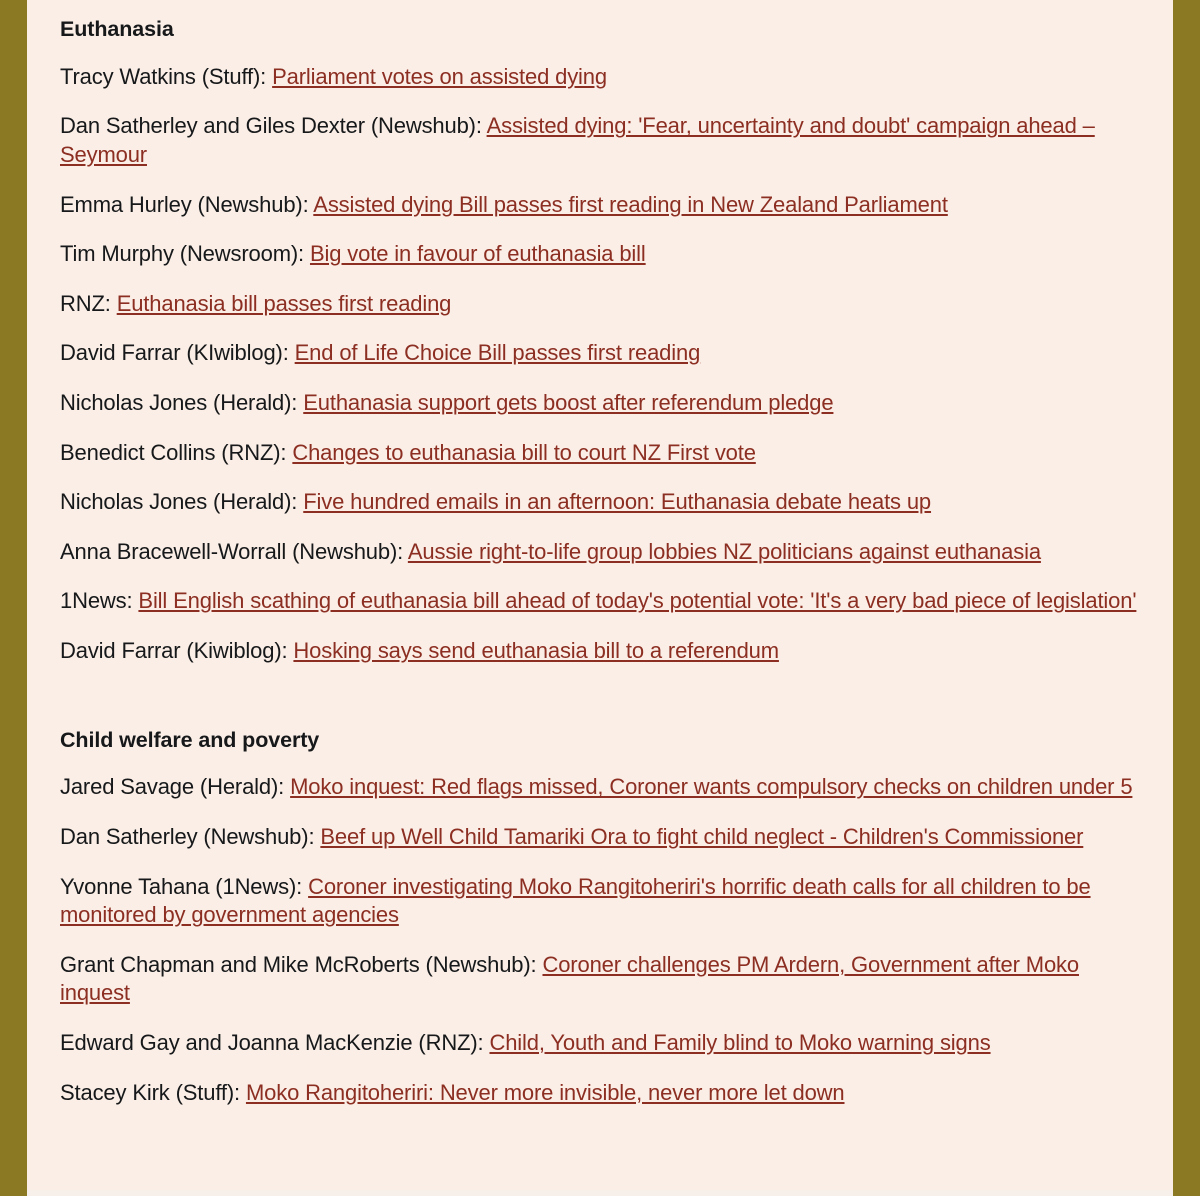 The width and height of the screenshot is (1200, 1196). What do you see at coordinates (600, 1193) in the screenshot?
I see `bottom-edge-strip` at bounding box center [600, 1193].